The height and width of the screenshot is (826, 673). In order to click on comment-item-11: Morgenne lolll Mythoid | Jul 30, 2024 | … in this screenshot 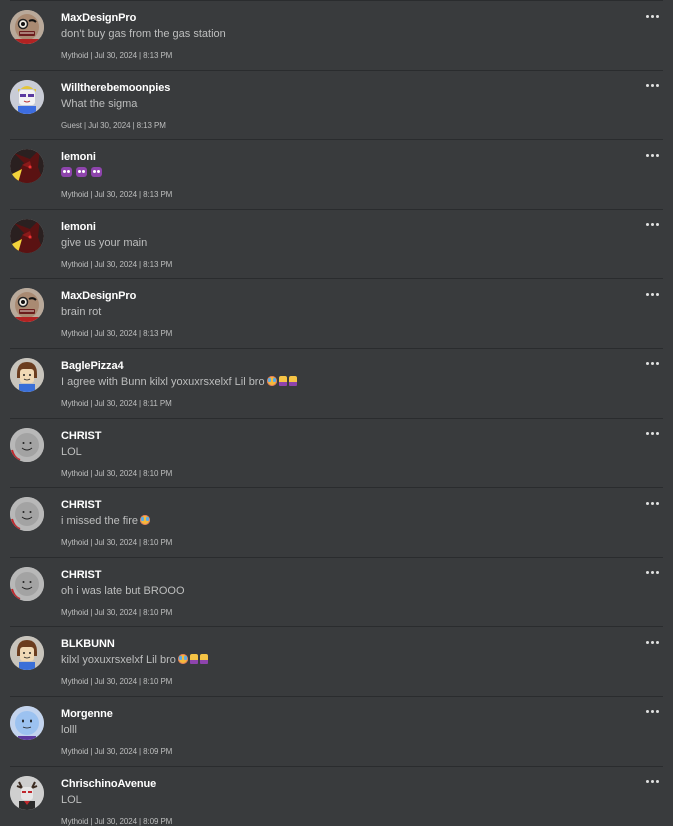, I will do `click(336, 732)`.